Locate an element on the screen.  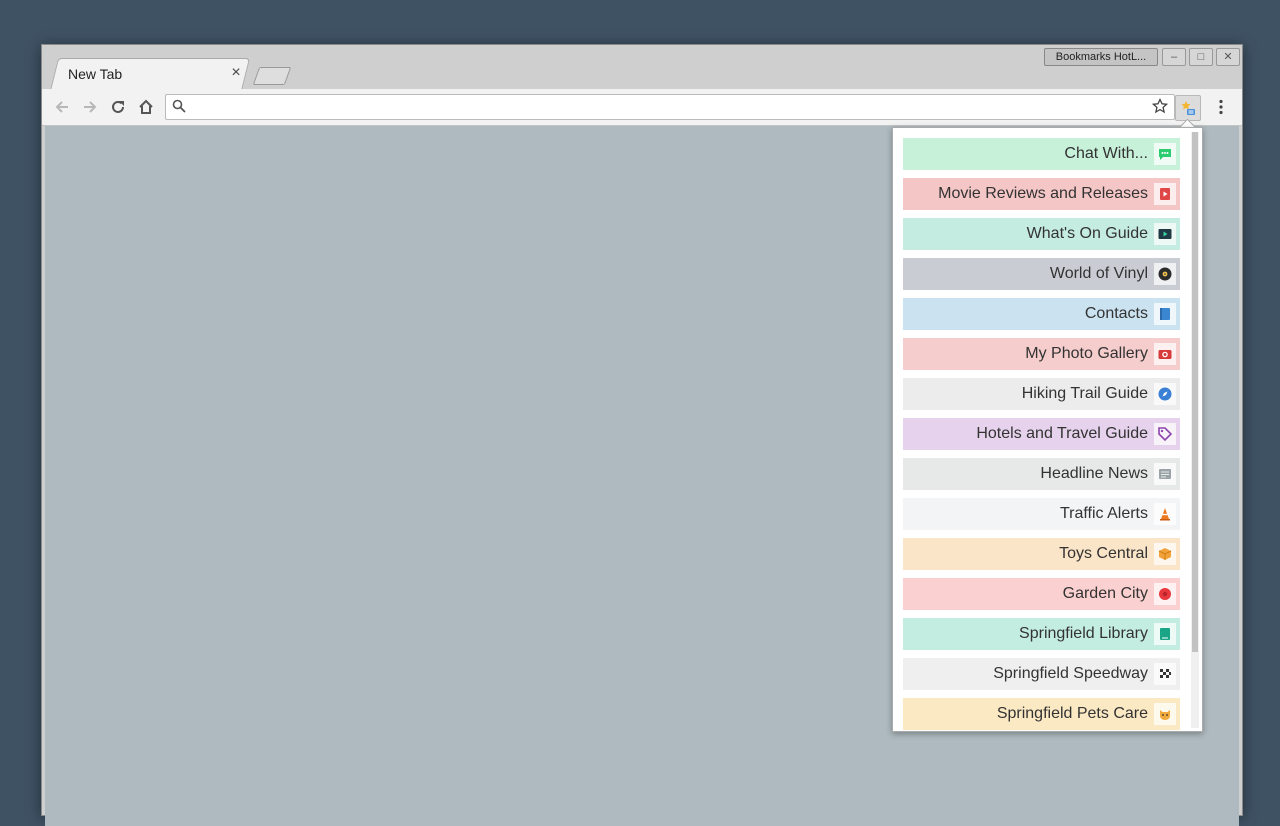
scrollbar-thumb is located at coordinates (1195, 392).